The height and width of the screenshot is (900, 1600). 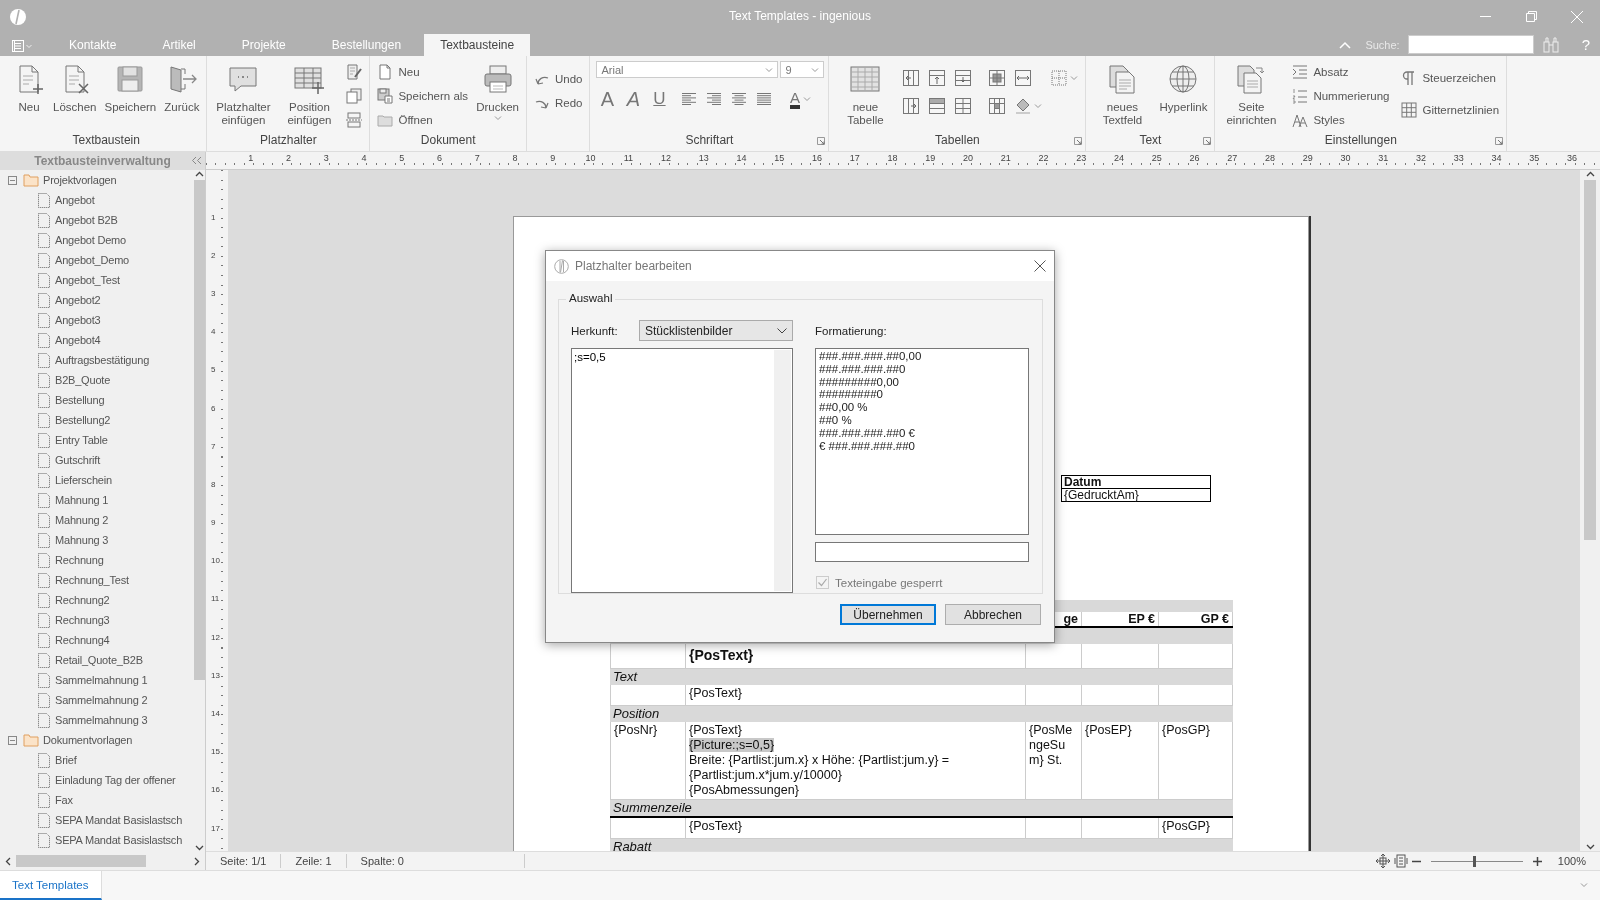 What do you see at coordinates (82, 500) in the screenshot?
I see `tree-item: Mahnung 1` at bounding box center [82, 500].